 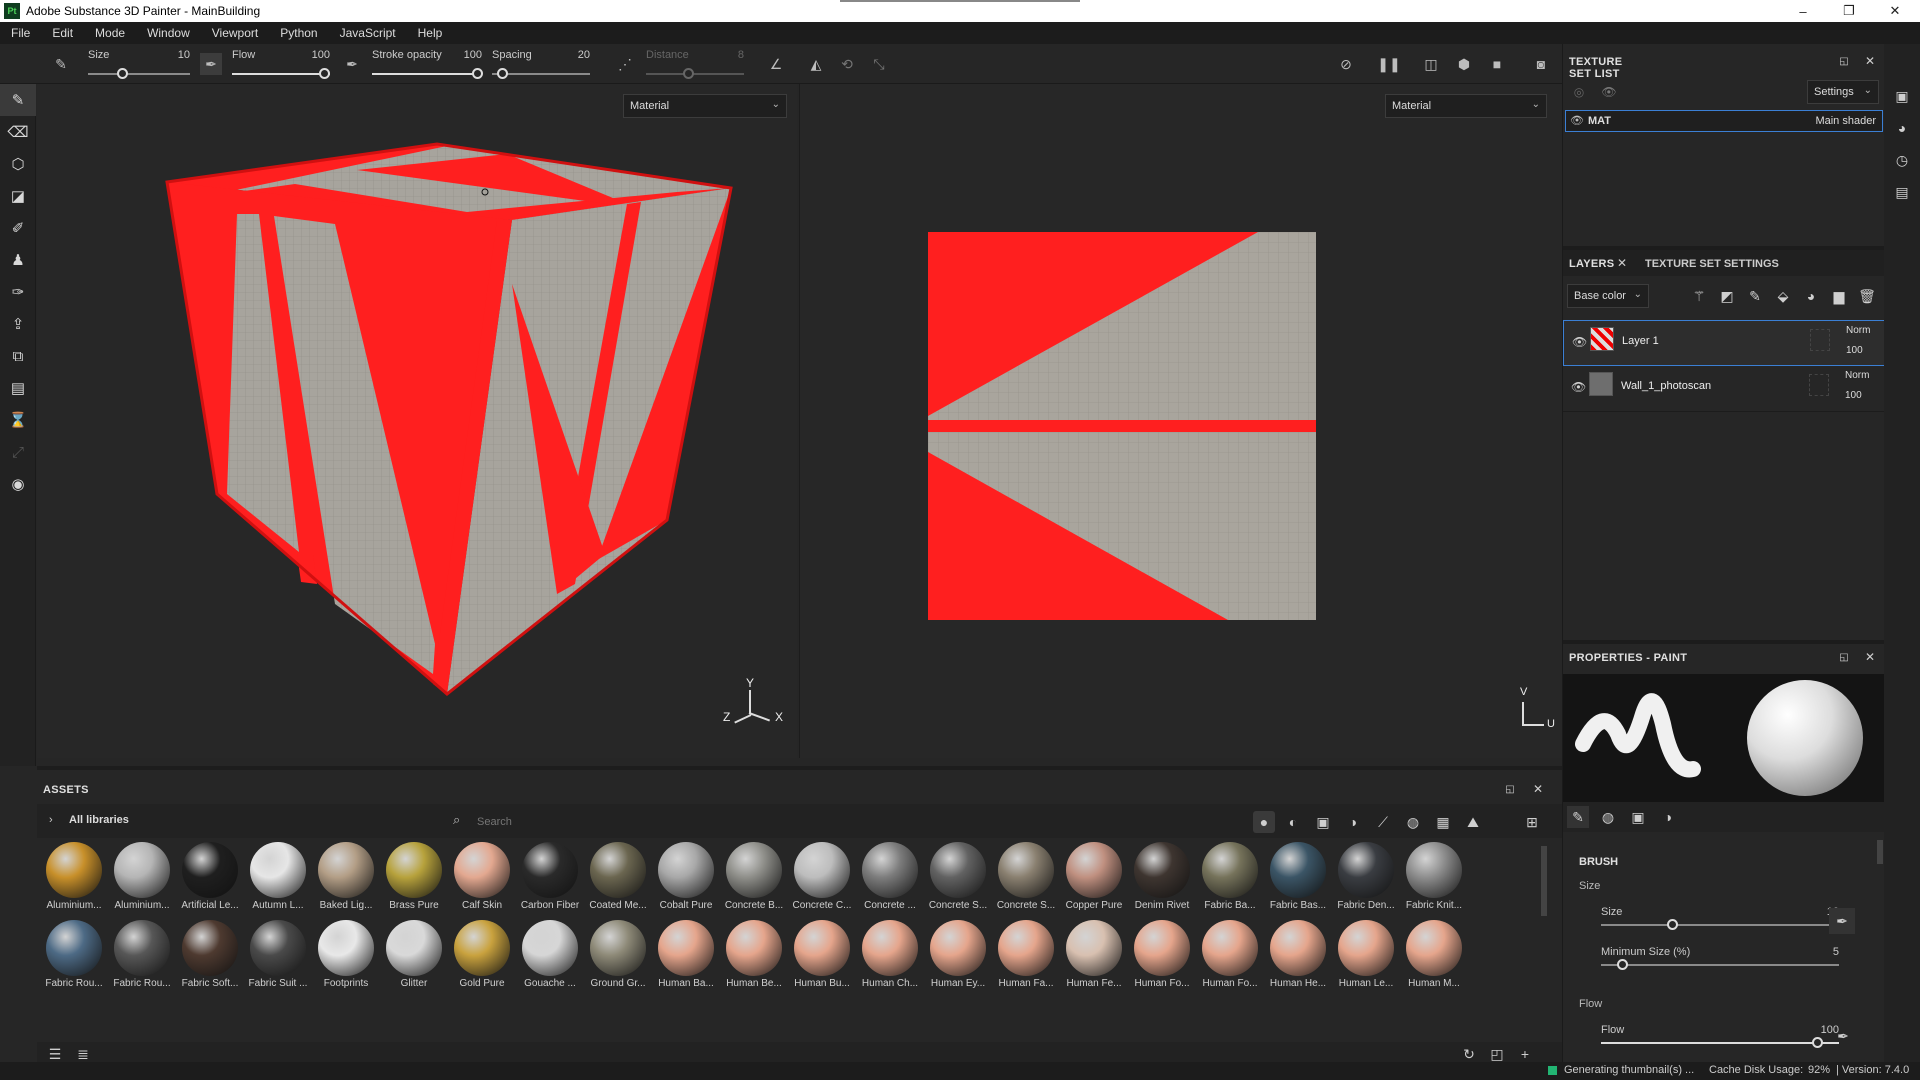 I want to click on menu-help: Help, so click(x=430, y=33).